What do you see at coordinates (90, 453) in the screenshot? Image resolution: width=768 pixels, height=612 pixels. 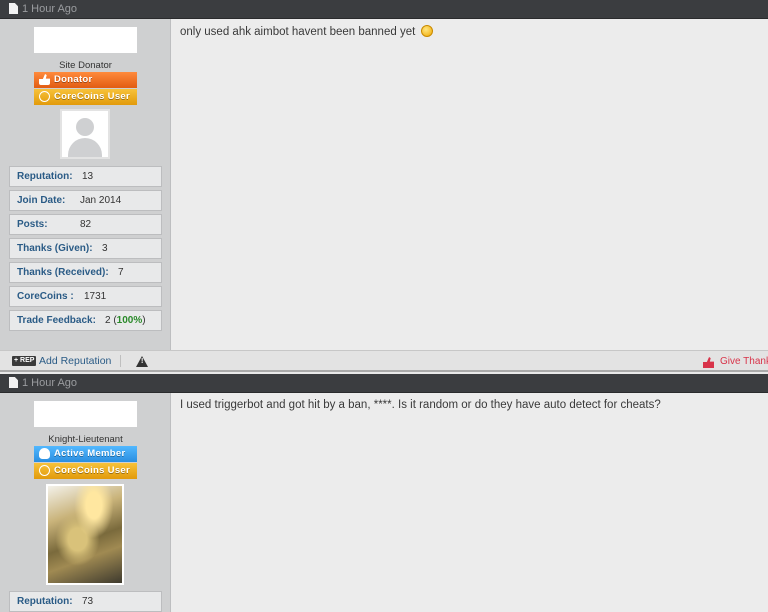 I see `badge-label: Active Member` at bounding box center [90, 453].